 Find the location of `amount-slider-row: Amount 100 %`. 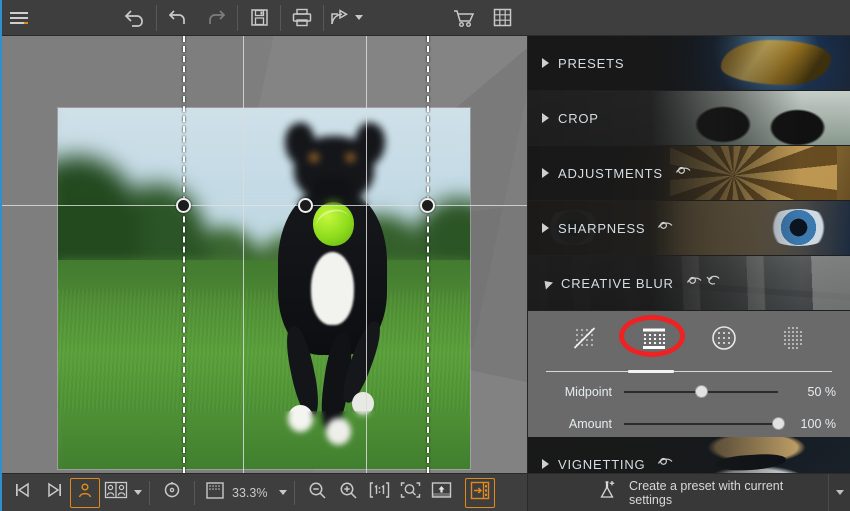

amount-slider-row: Amount 100 % is located at coordinates (689, 424).